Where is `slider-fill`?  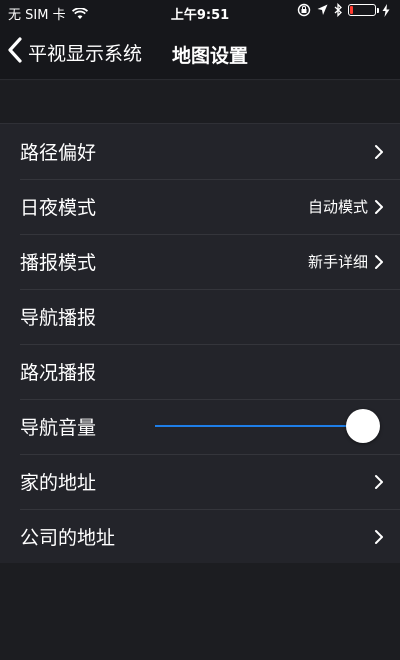 slider-fill is located at coordinates (259, 426).